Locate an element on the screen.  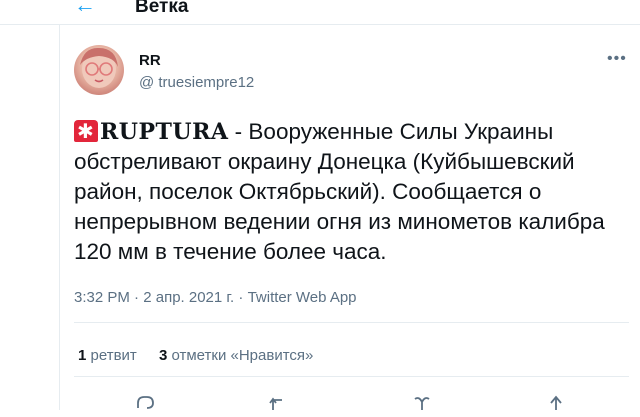
more-options-button: ••• is located at coordinates (619, 60).